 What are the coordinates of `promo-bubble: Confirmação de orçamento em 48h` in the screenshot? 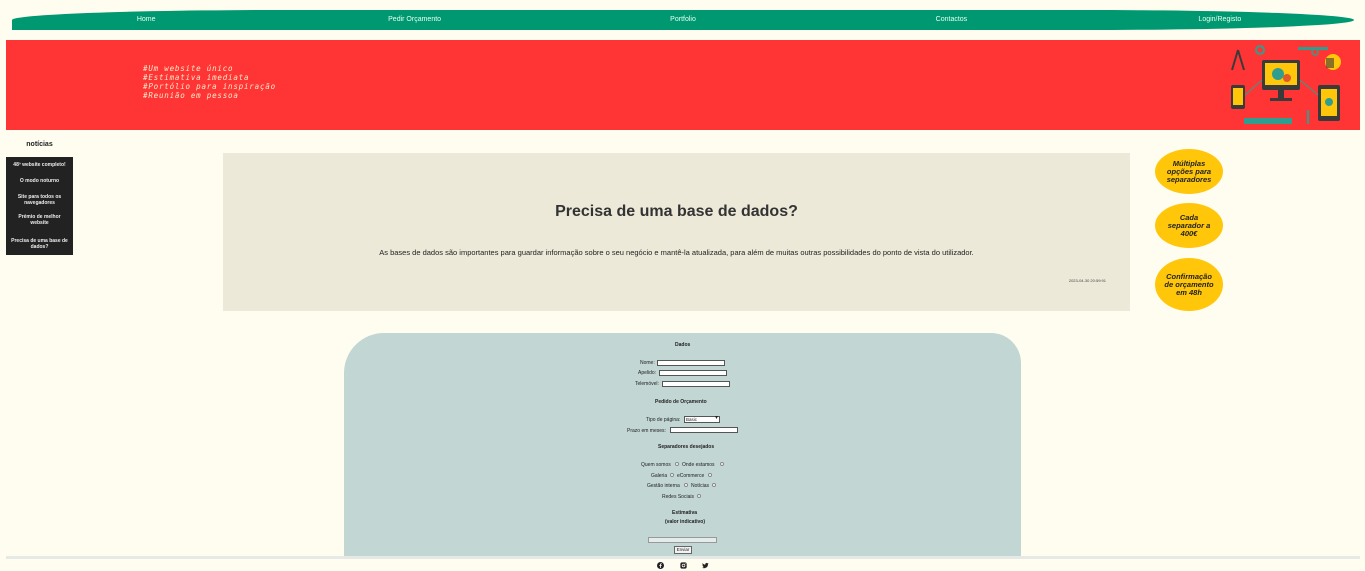 It's located at (1189, 284).